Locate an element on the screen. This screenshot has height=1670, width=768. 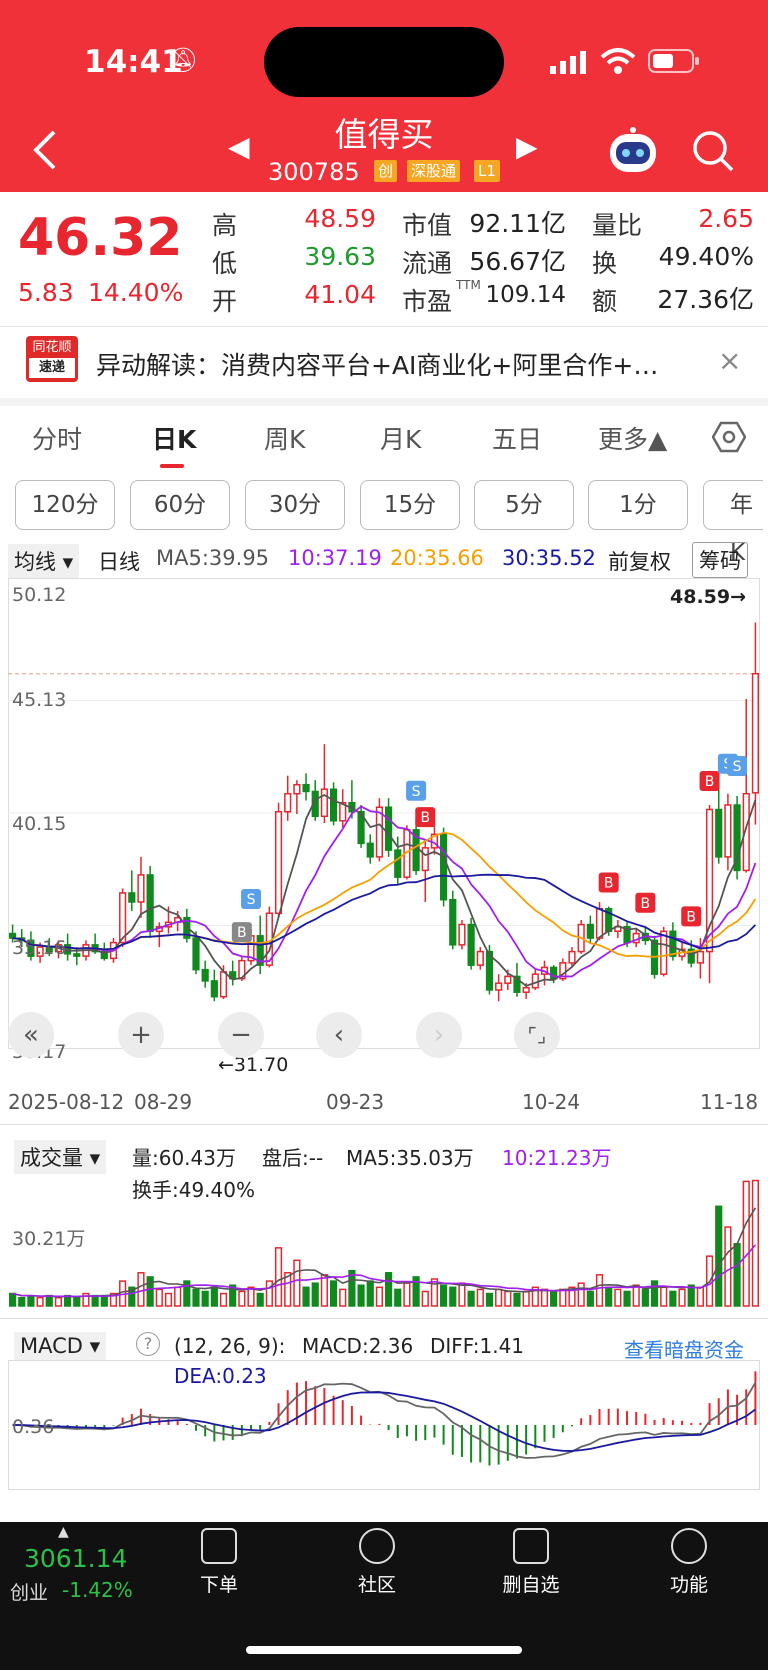
vol-ratio-label: 量比 is located at coordinates (617, 225).